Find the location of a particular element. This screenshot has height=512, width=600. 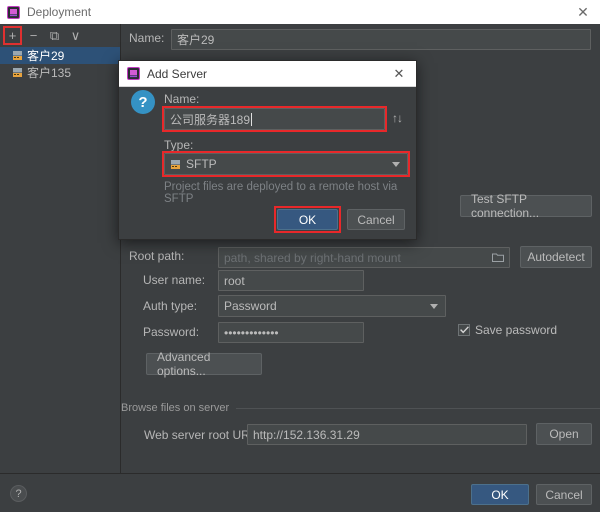

auth-type-label: Auth type: is located at coordinates (170, 306).